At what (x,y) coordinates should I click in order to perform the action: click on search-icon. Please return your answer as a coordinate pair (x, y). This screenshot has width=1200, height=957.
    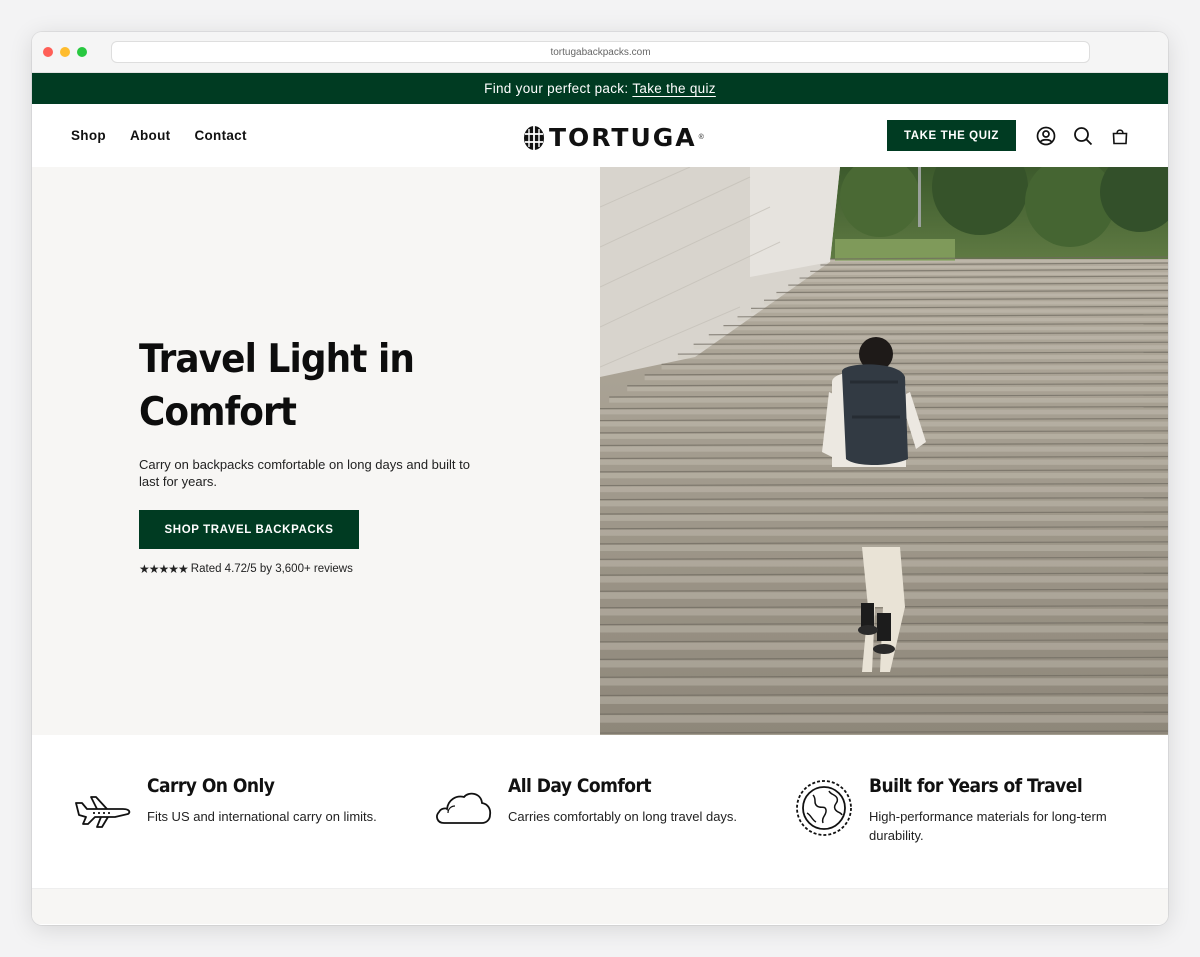
    Looking at the image, I should click on (1083, 136).